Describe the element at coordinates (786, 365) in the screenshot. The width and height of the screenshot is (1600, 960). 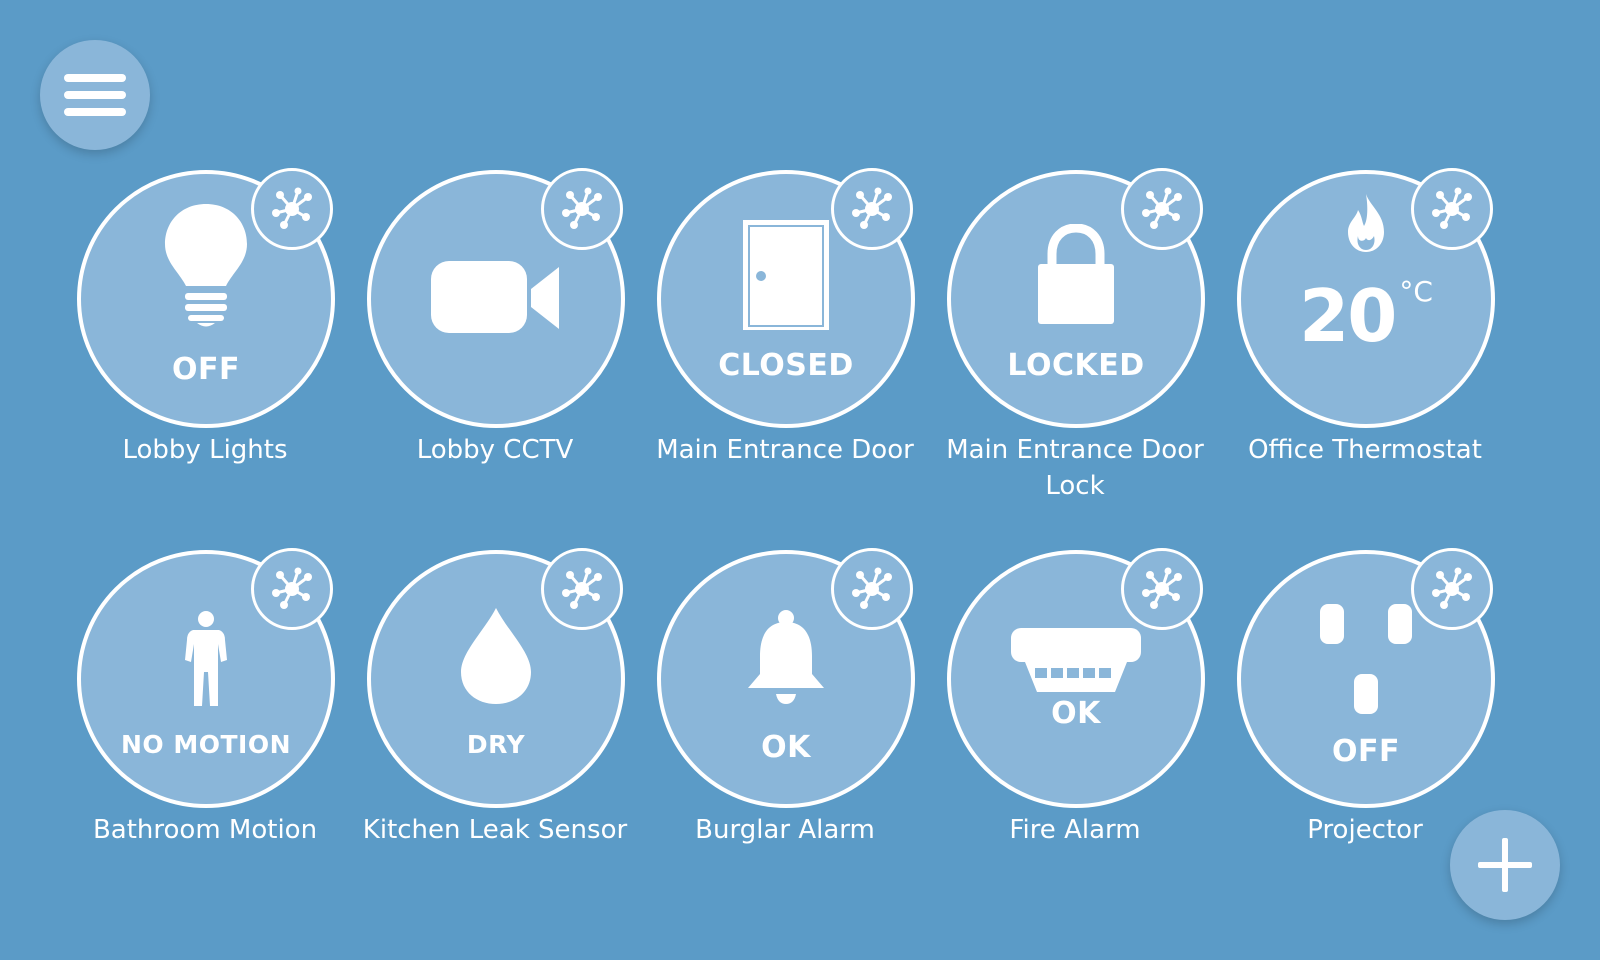
I see `status-label: CLOSED` at that location.